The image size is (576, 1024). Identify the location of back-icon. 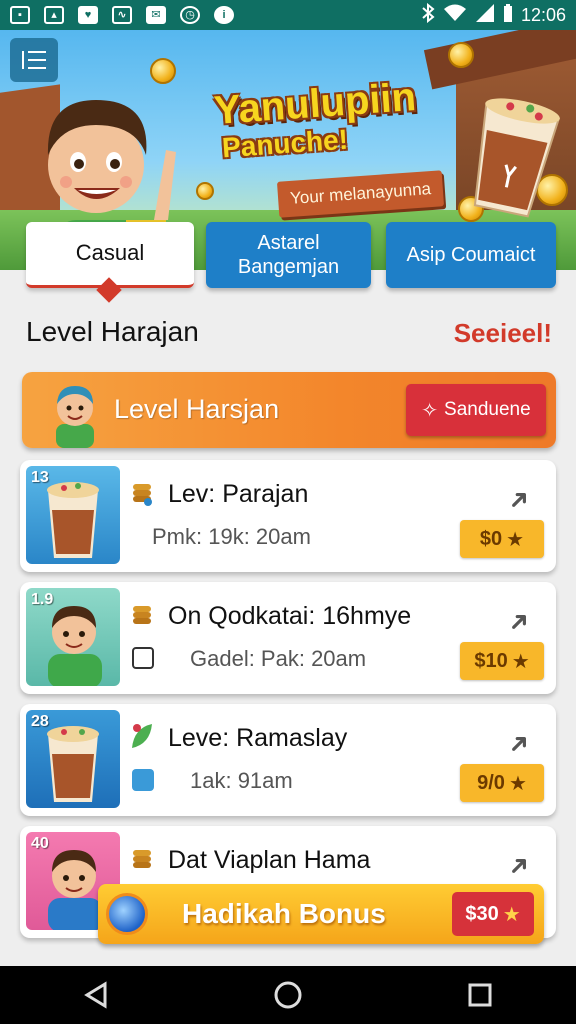
(95, 995).